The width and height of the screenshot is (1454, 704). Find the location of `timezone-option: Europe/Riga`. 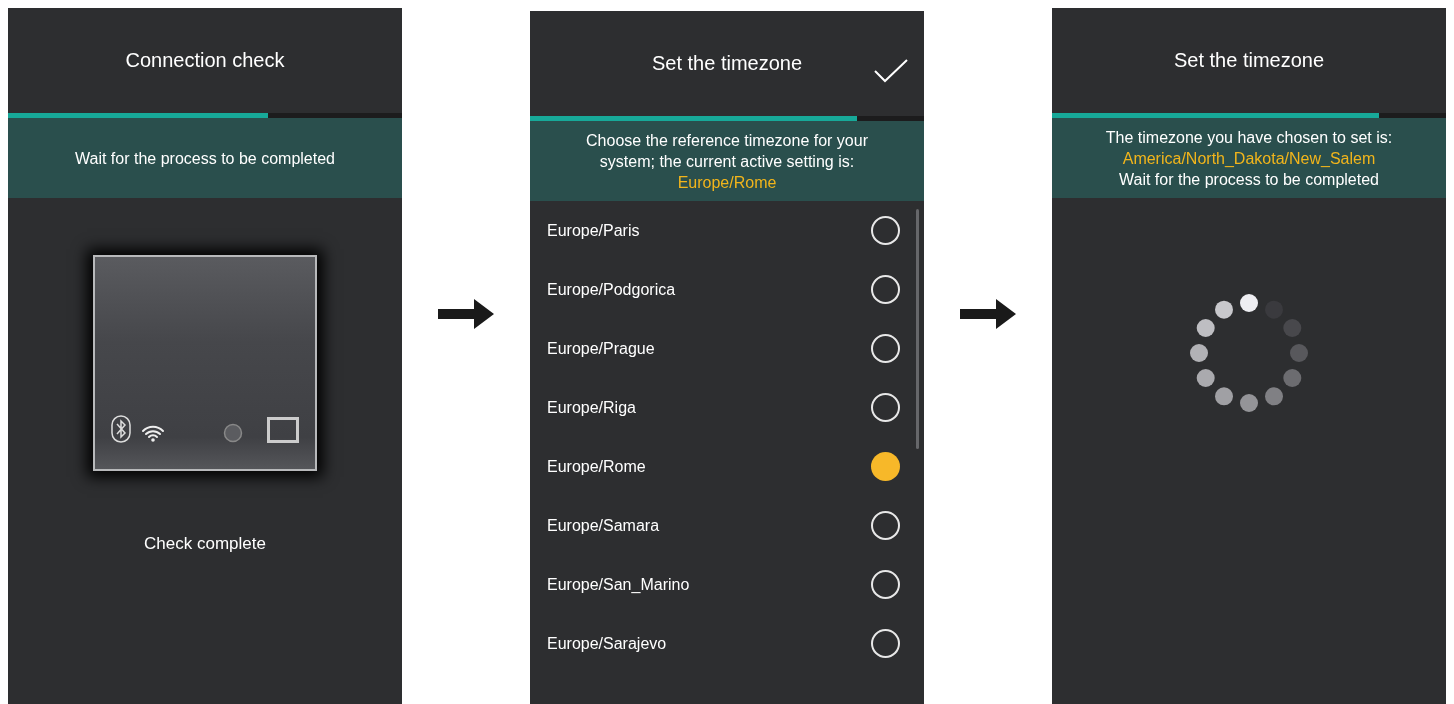

timezone-option: Europe/Riga is located at coordinates (727, 407).